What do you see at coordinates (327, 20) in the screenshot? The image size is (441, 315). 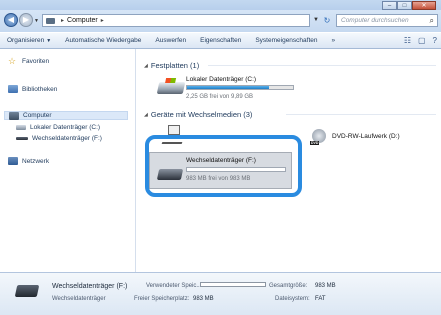 I see `refresh-icon: ↻` at bounding box center [327, 20].